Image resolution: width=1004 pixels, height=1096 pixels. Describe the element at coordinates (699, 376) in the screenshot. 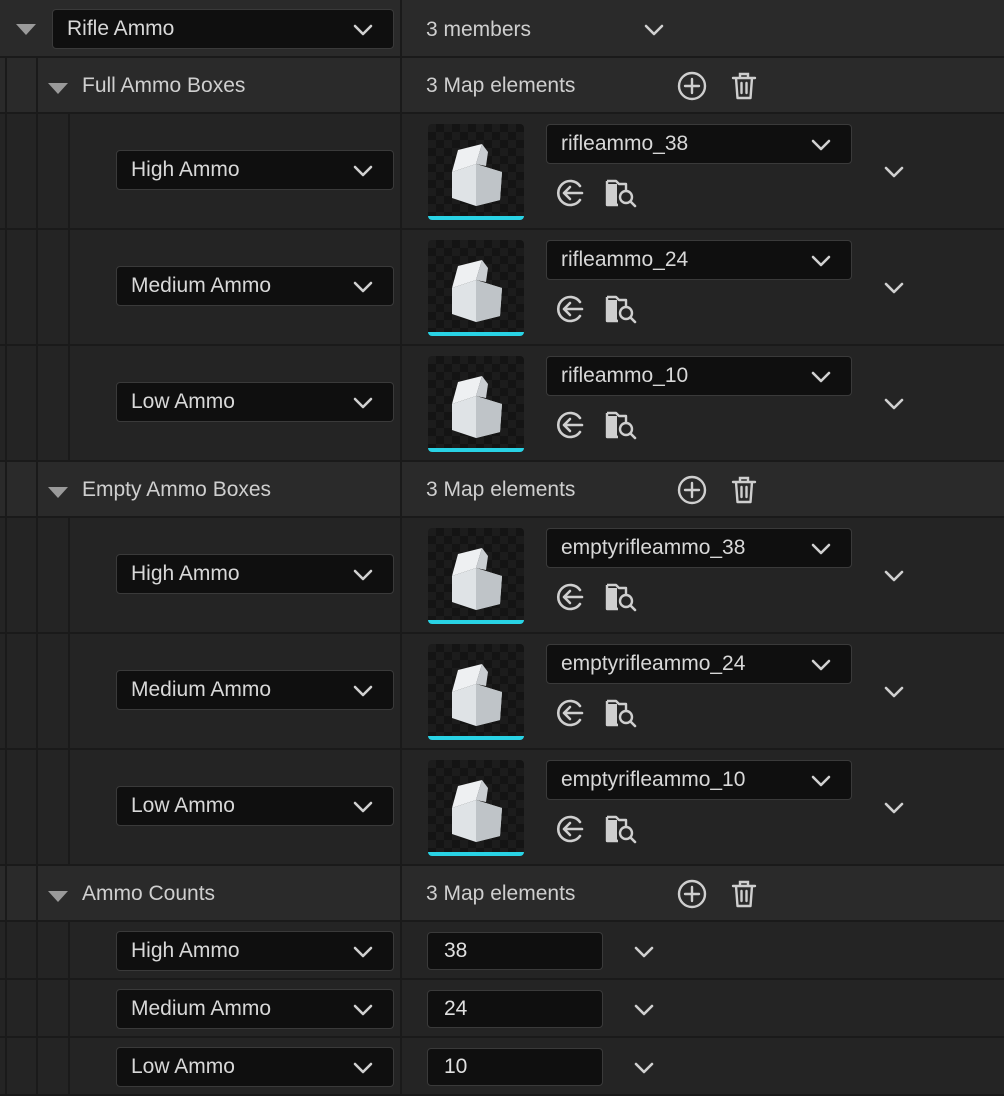

I see `asset-picker-dropdown: rifleammo_10` at that location.